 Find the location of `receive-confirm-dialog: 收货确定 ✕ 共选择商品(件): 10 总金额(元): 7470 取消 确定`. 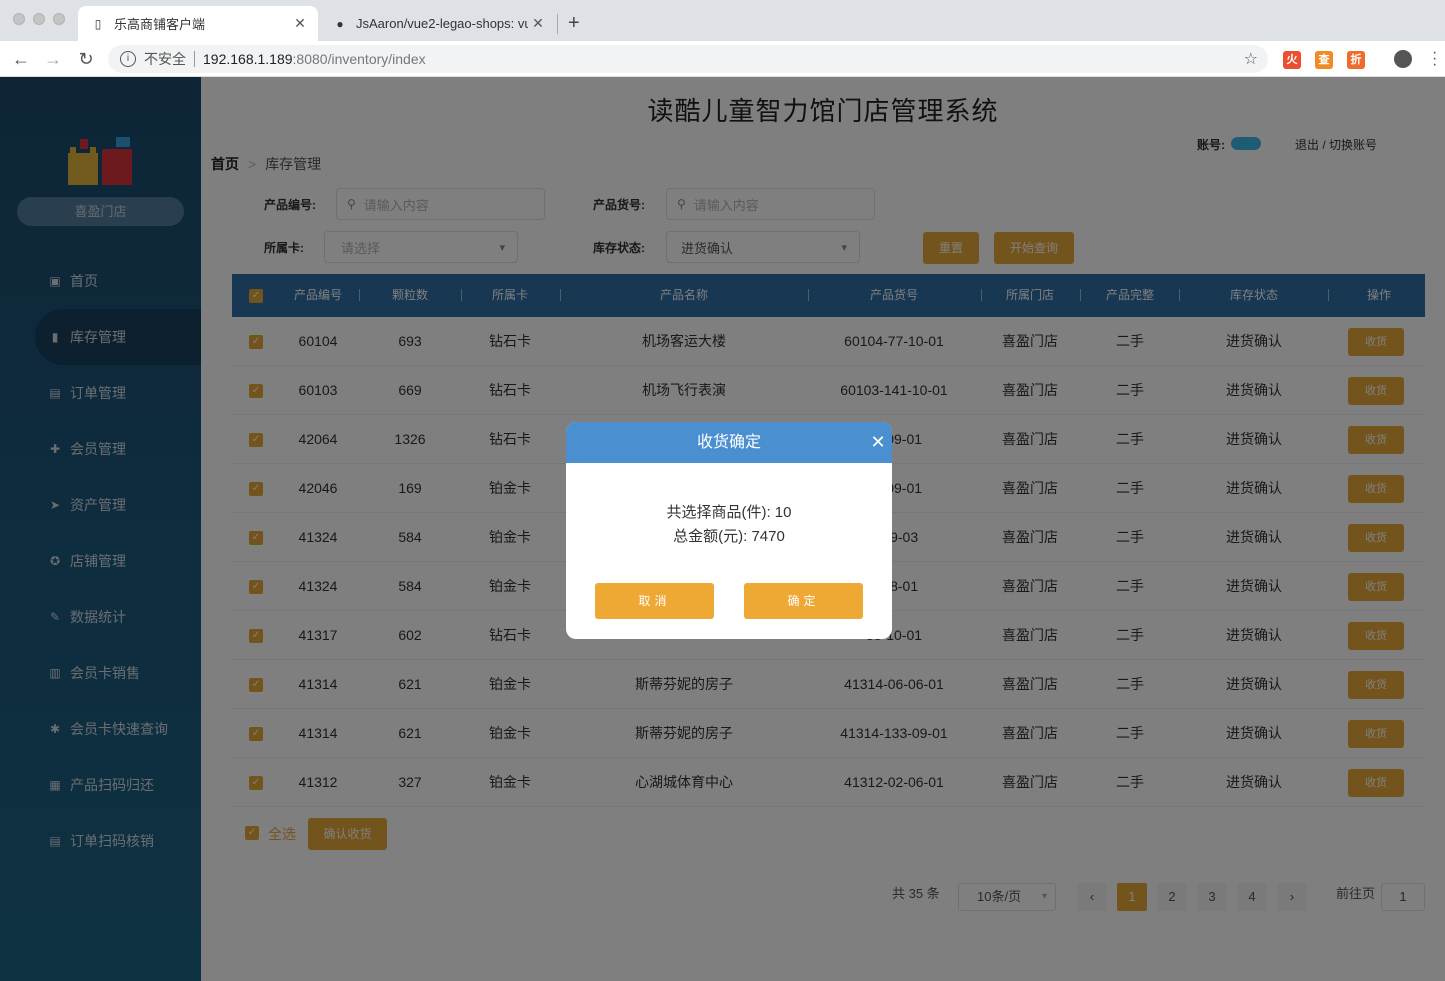

receive-confirm-dialog: 收货确定 ✕ 共选择商品(件): 10 总金额(元): 7470 取消 确定 is located at coordinates (729, 530).